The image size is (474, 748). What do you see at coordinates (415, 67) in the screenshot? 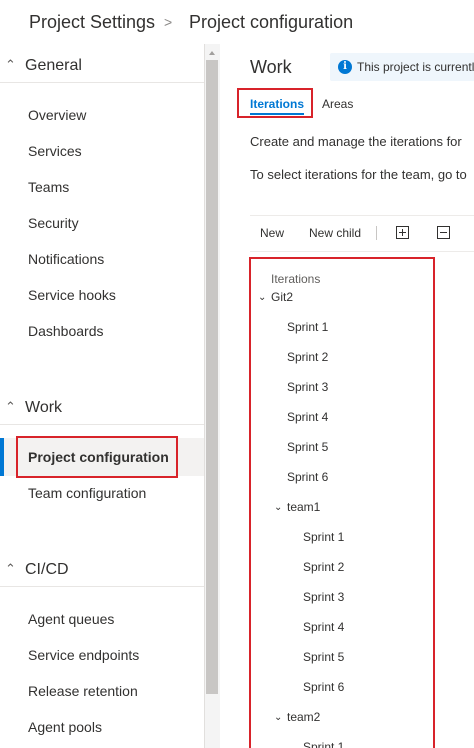
I see `info-banner-text: This project is currently` at bounding box center [415, 67].